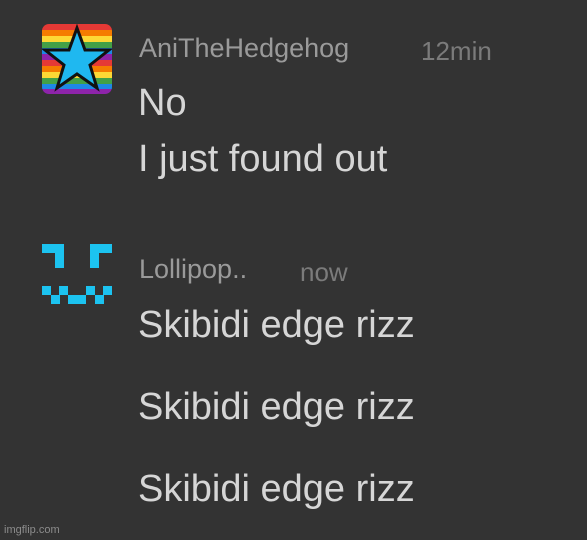  I want to click on username: Lollipop.., so click(193, 269).